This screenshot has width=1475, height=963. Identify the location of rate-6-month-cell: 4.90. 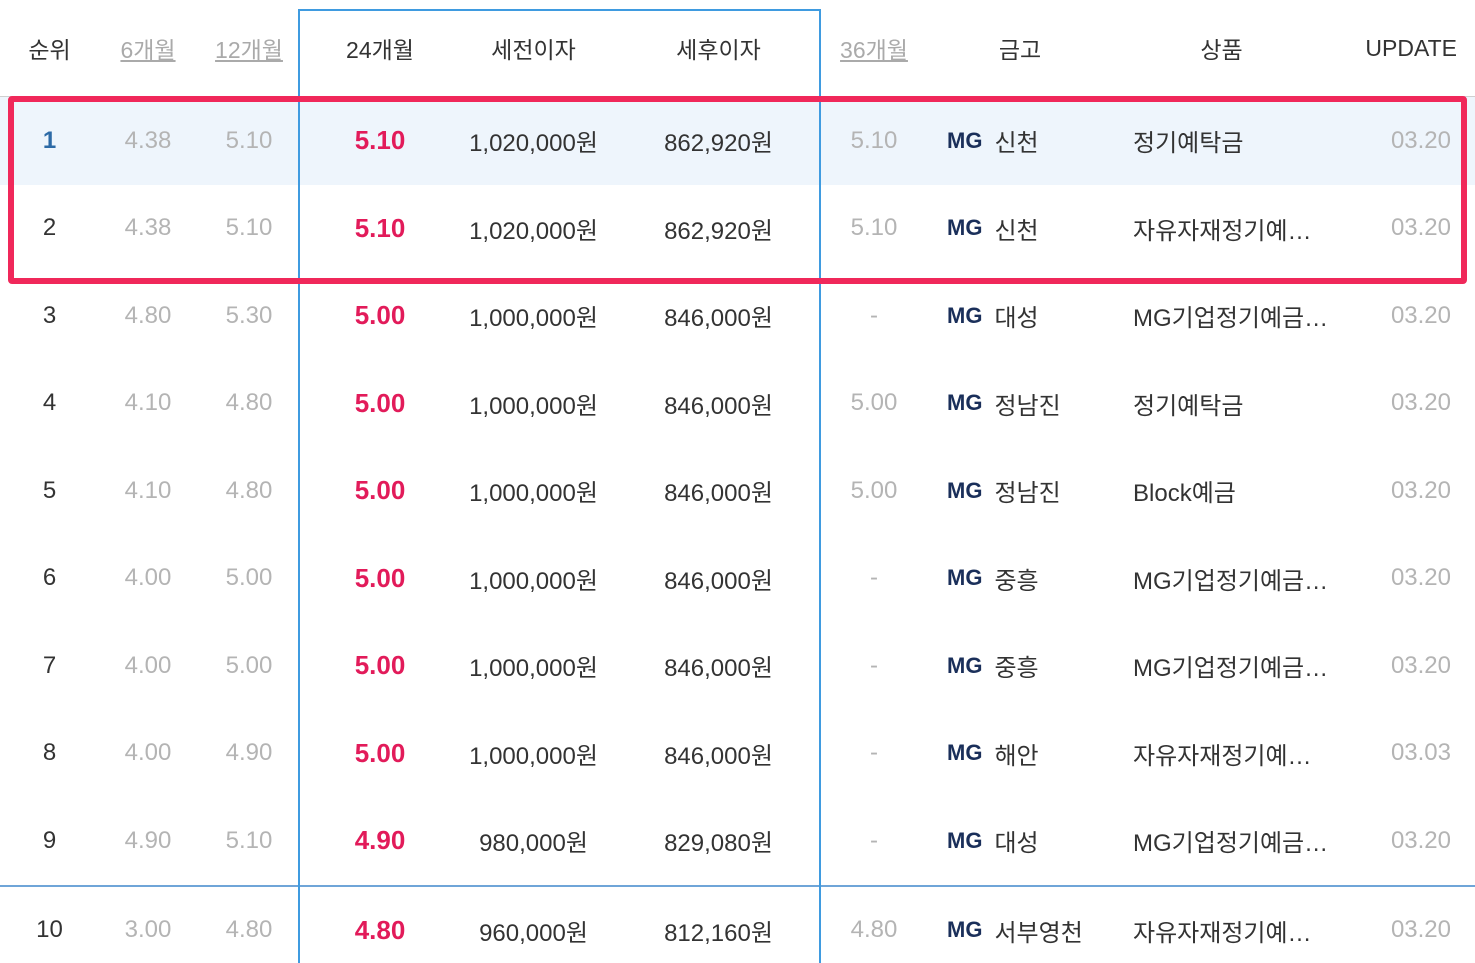
(148, 840).